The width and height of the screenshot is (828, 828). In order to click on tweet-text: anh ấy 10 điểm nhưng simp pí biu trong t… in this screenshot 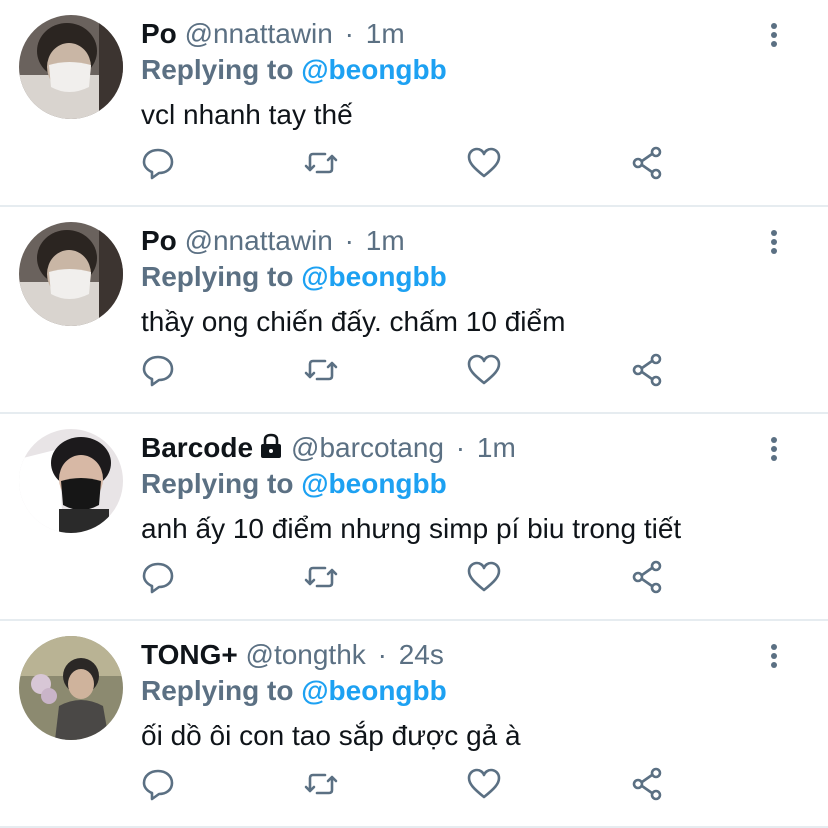, I will do `click(411, 528)`.